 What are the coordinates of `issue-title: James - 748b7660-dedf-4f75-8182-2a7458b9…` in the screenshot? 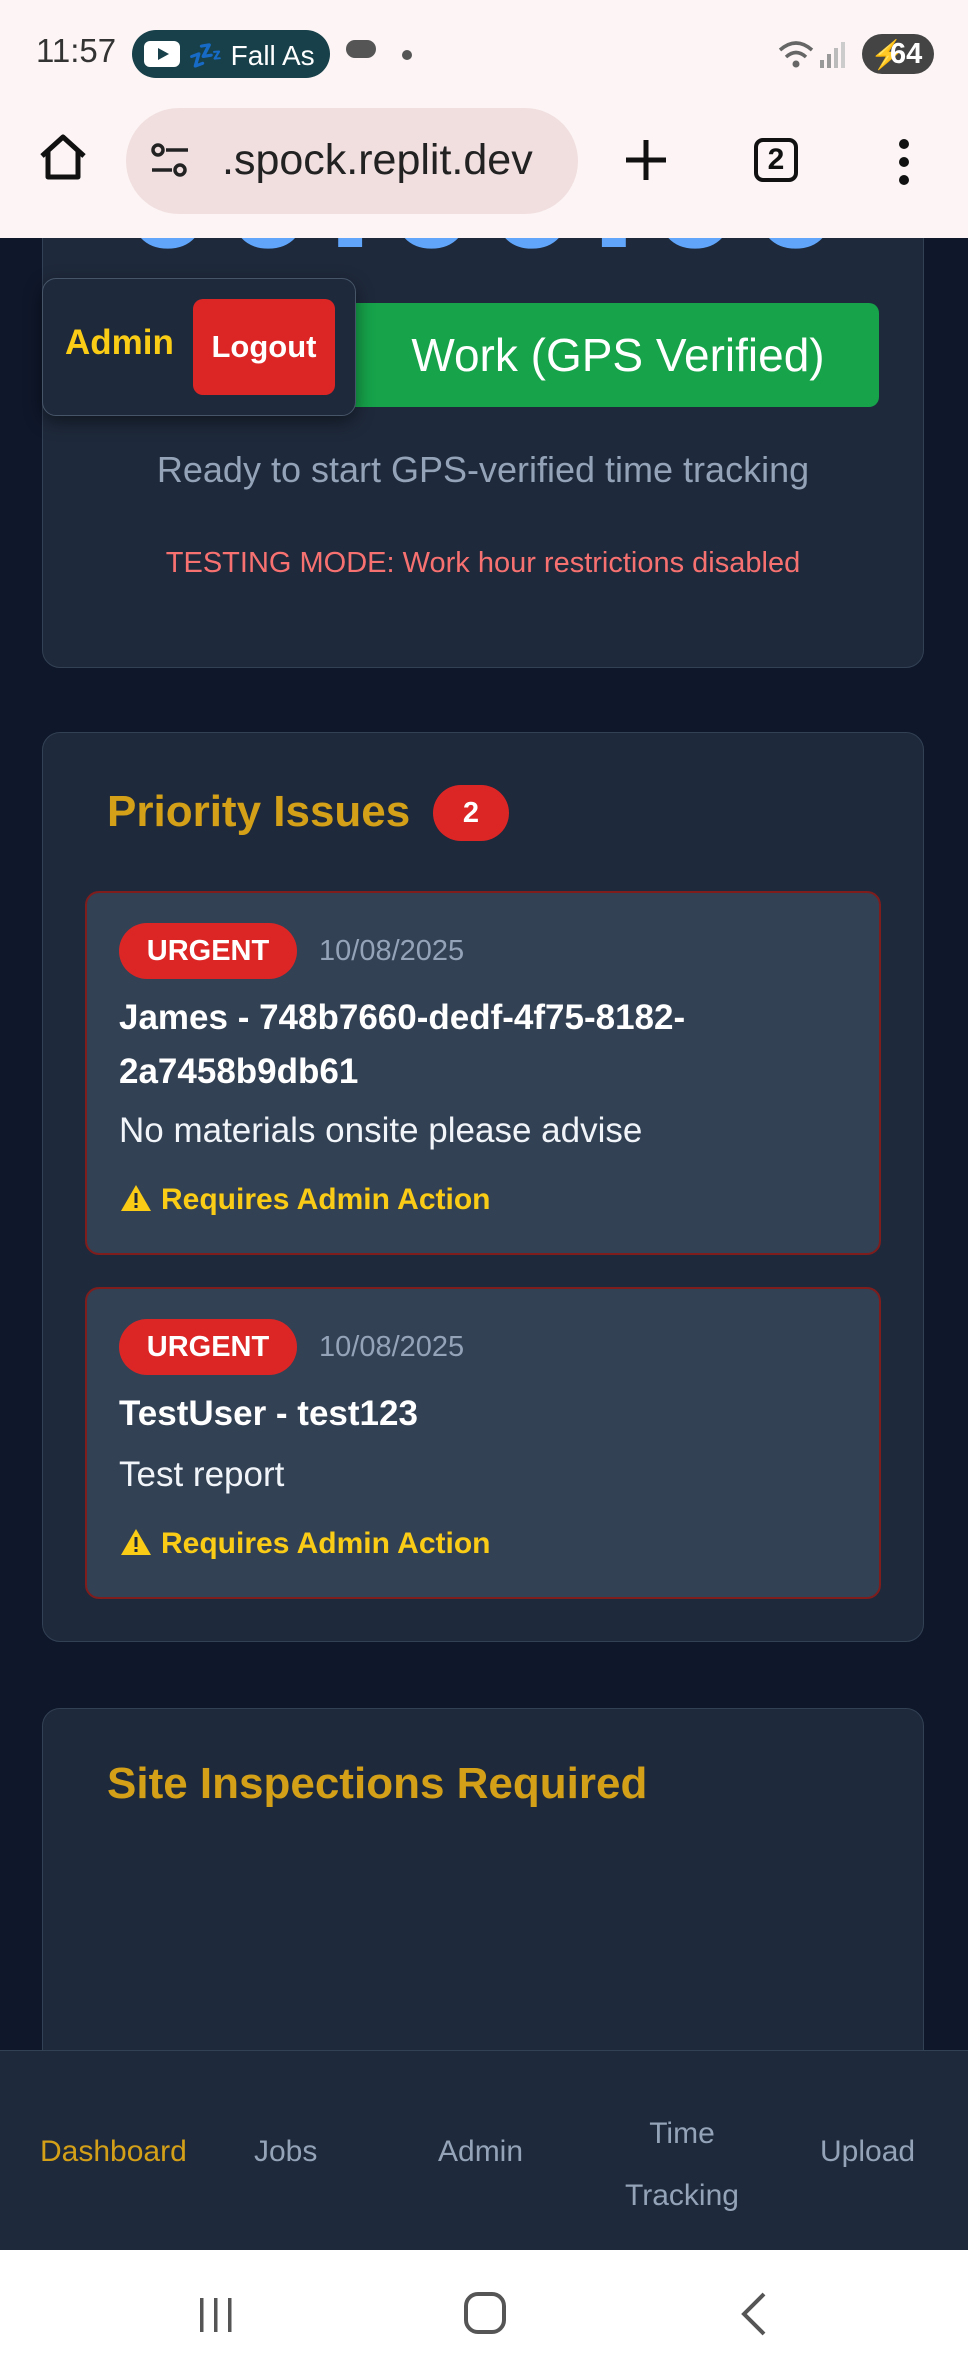 It's located at (402, 1044).